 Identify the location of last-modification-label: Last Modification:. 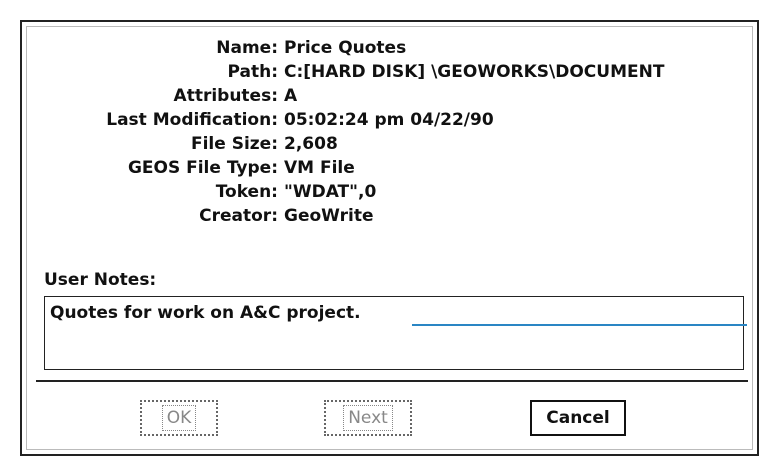
(192, 120).